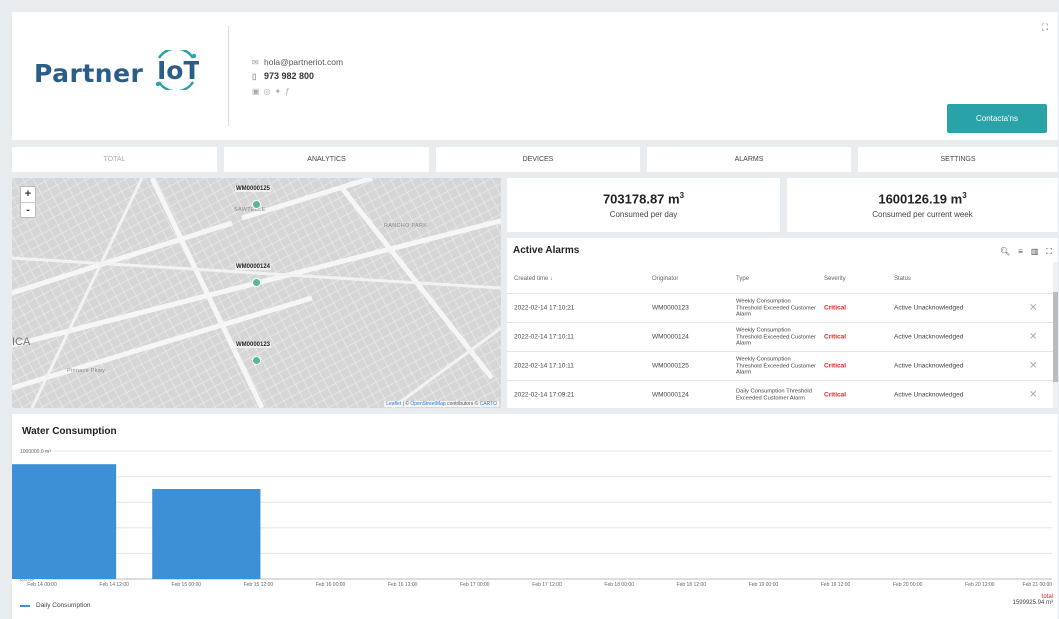  What do you see at coordinates (267, 91) in the screenshot?
I see `instagram-icon: ◎` at bounding box center [267, 91].